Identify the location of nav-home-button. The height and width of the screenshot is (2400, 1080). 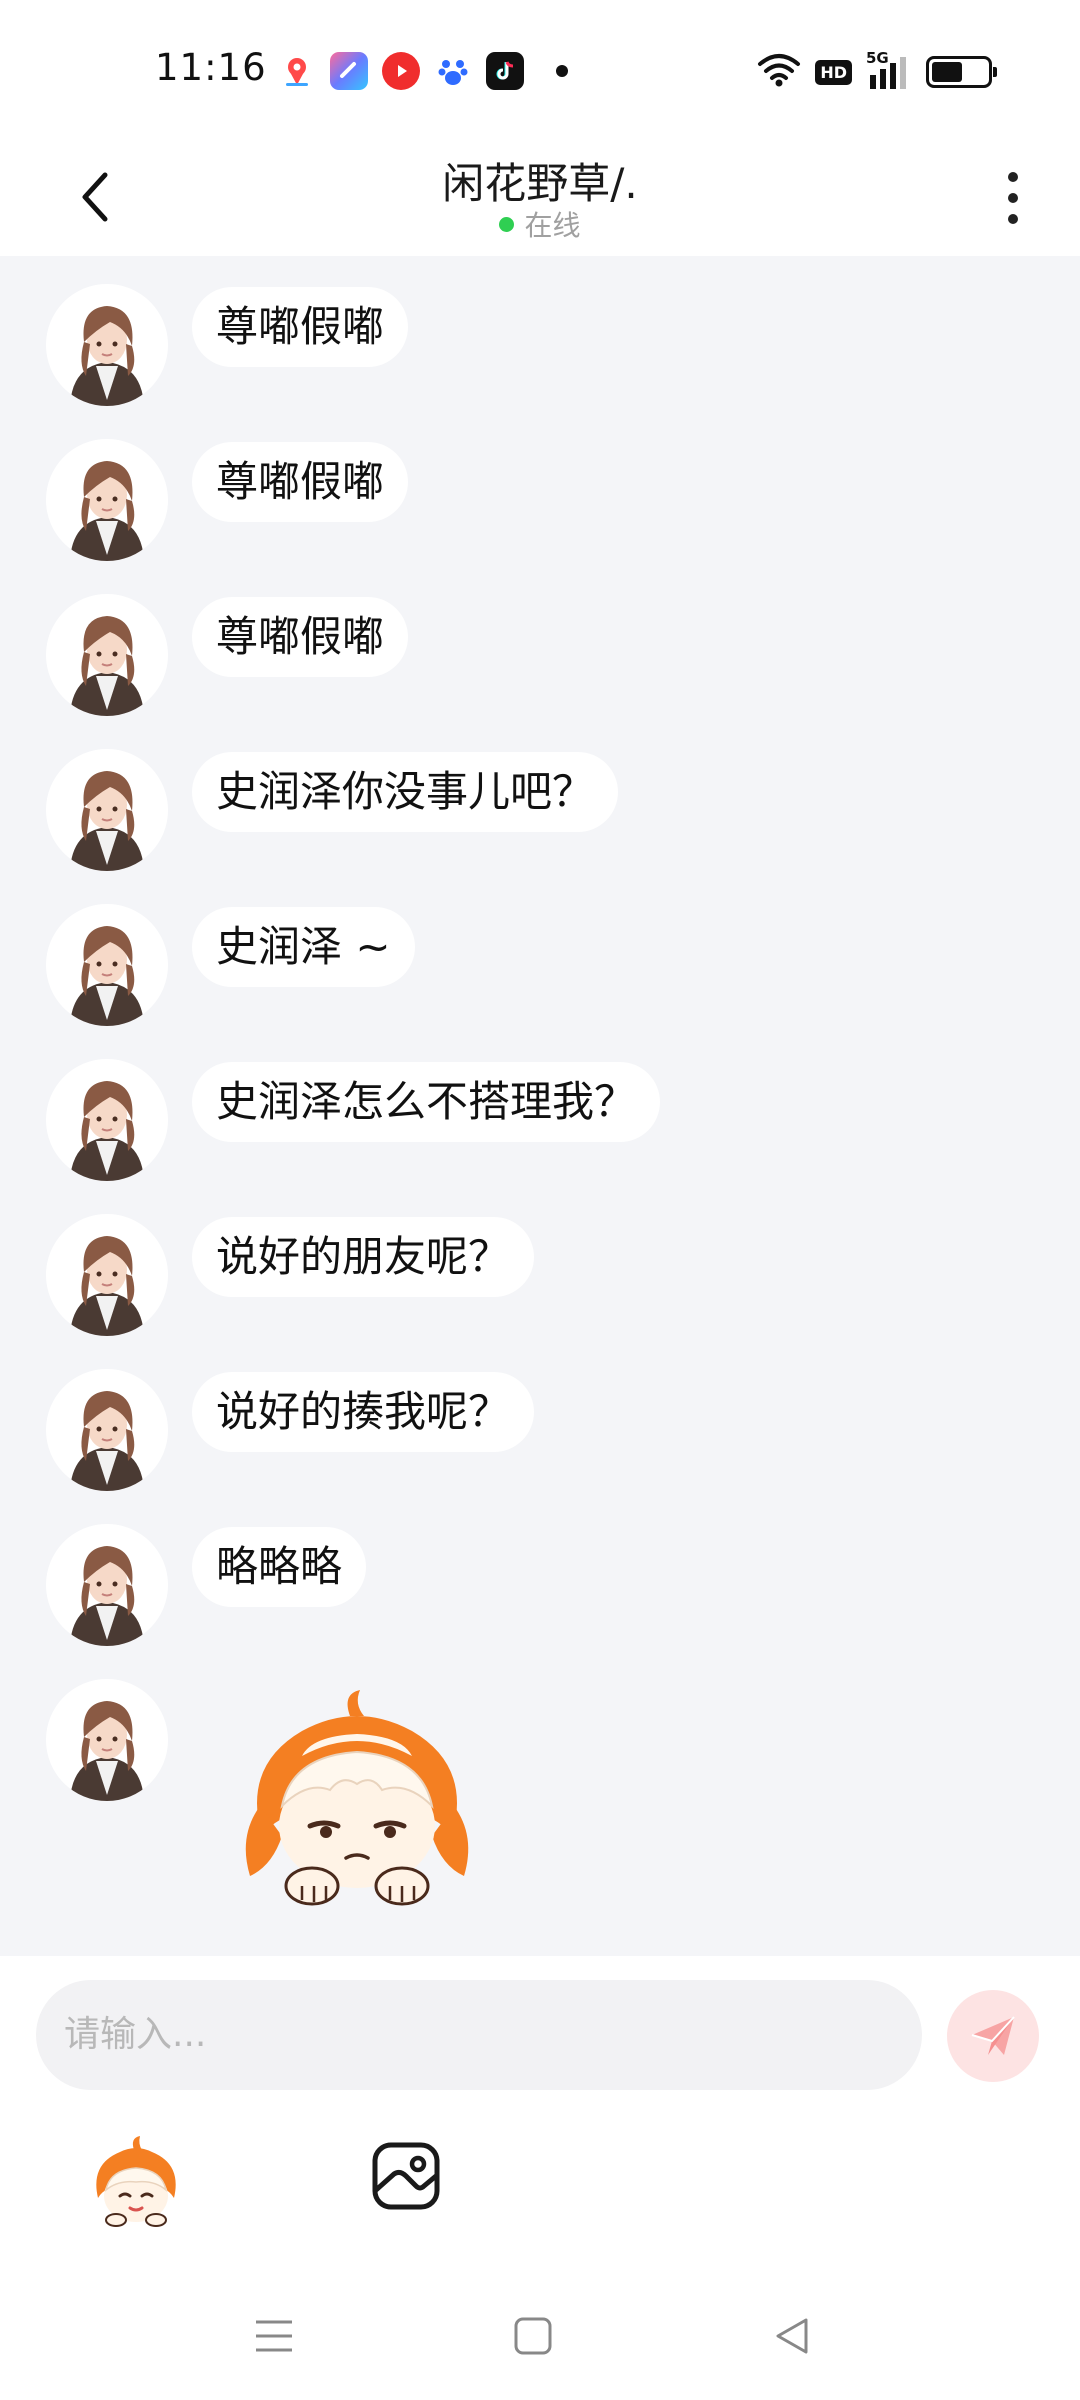
(533, 2336).